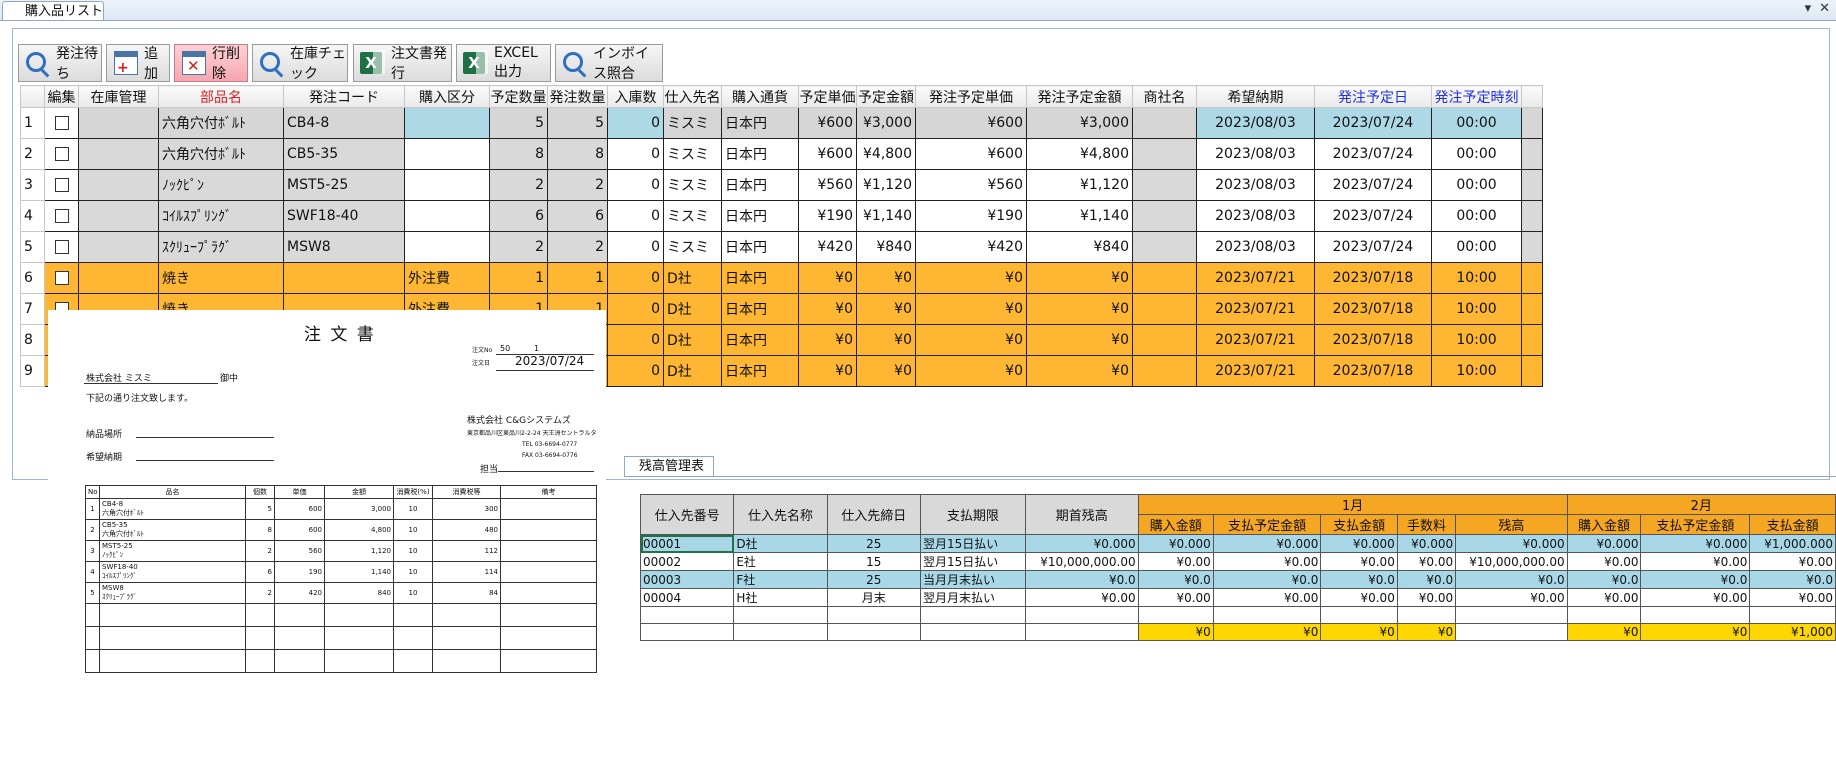 The image size is (1836, 776). Describe the element at coordinates (344, 216) in the screenshot. I see `cell-code: SWF18-40` at that location.